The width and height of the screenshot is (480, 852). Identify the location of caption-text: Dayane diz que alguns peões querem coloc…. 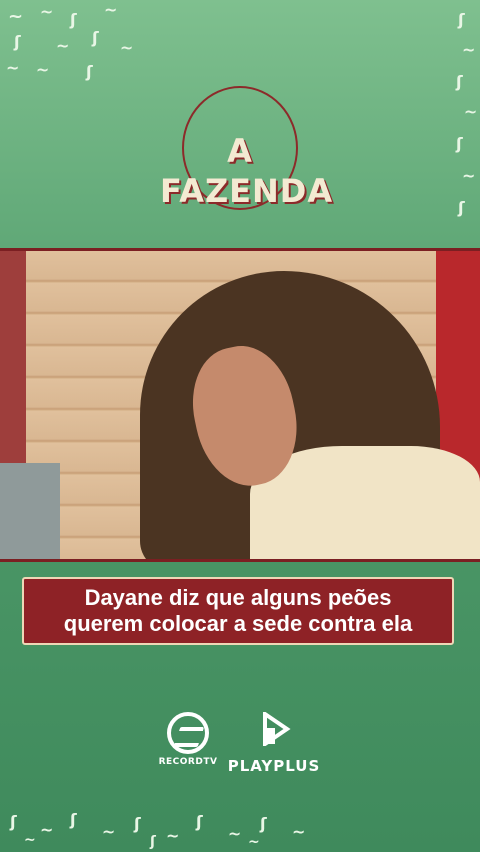
(238, 610).